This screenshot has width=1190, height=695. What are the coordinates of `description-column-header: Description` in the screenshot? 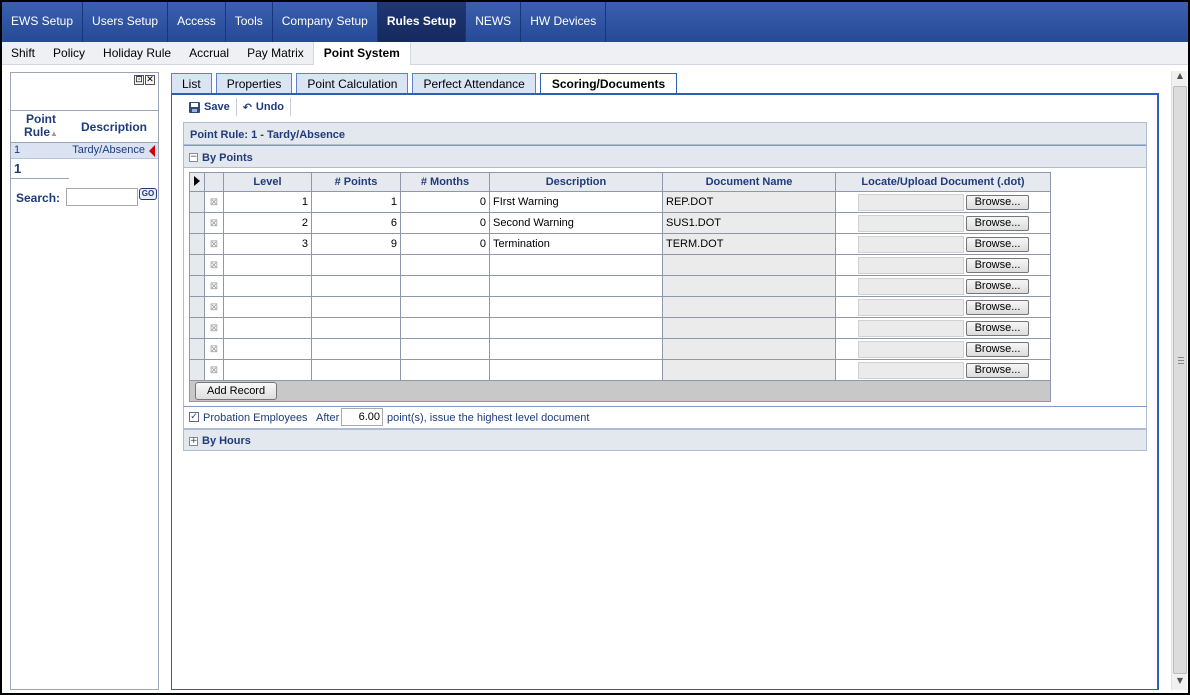 It's located at (114, 127).